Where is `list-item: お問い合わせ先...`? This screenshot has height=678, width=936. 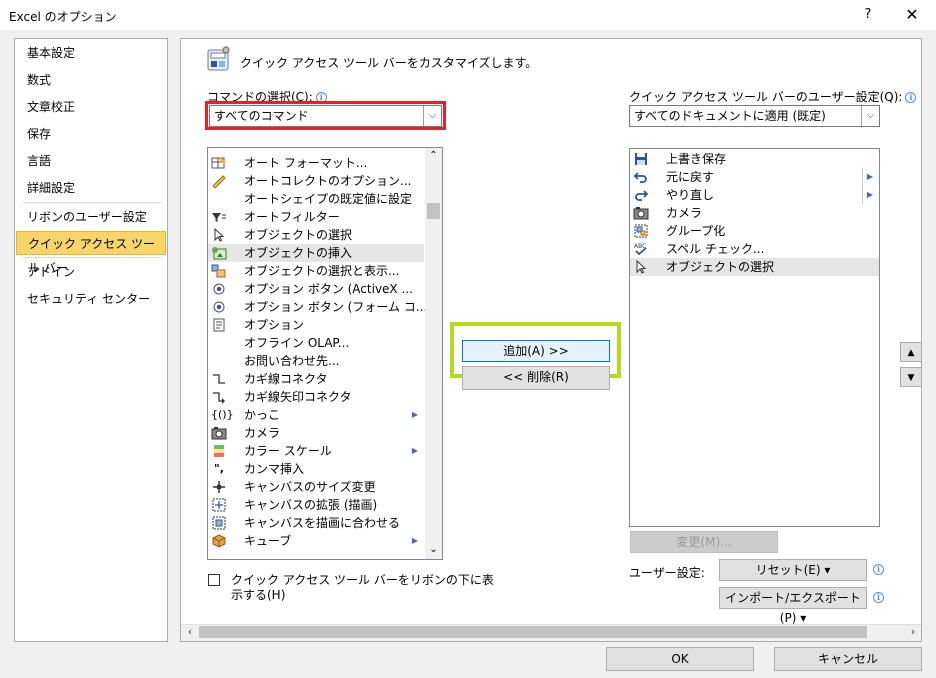 list-item: お問い合わせ先... is located at coordinates (316, 361).